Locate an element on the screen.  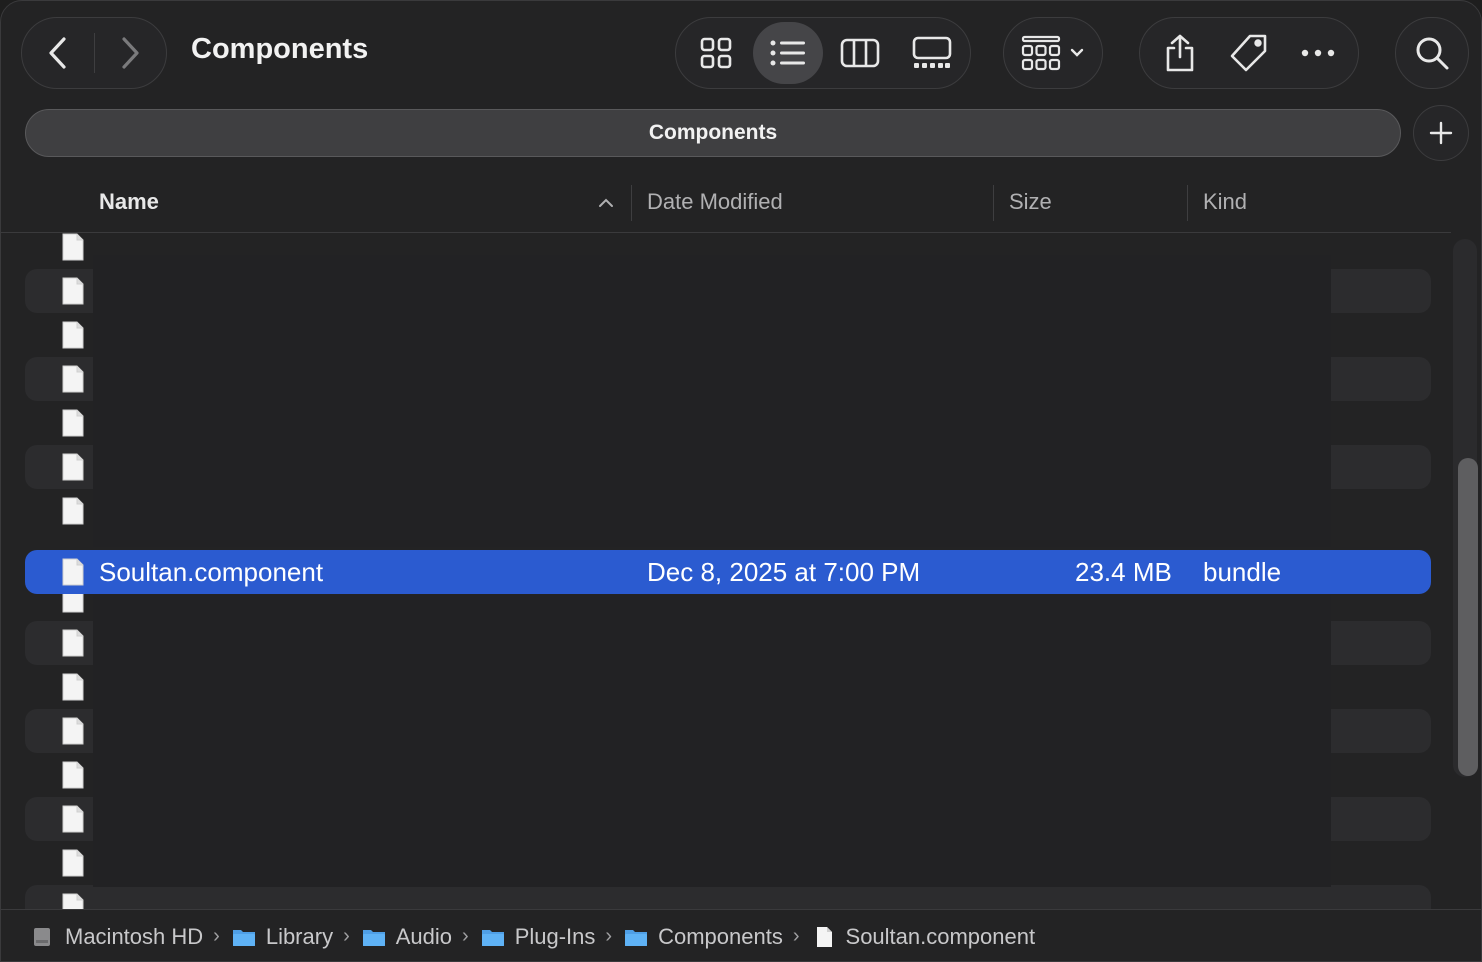
breadcrumb-item: Library is located at coordinates (282, 937).